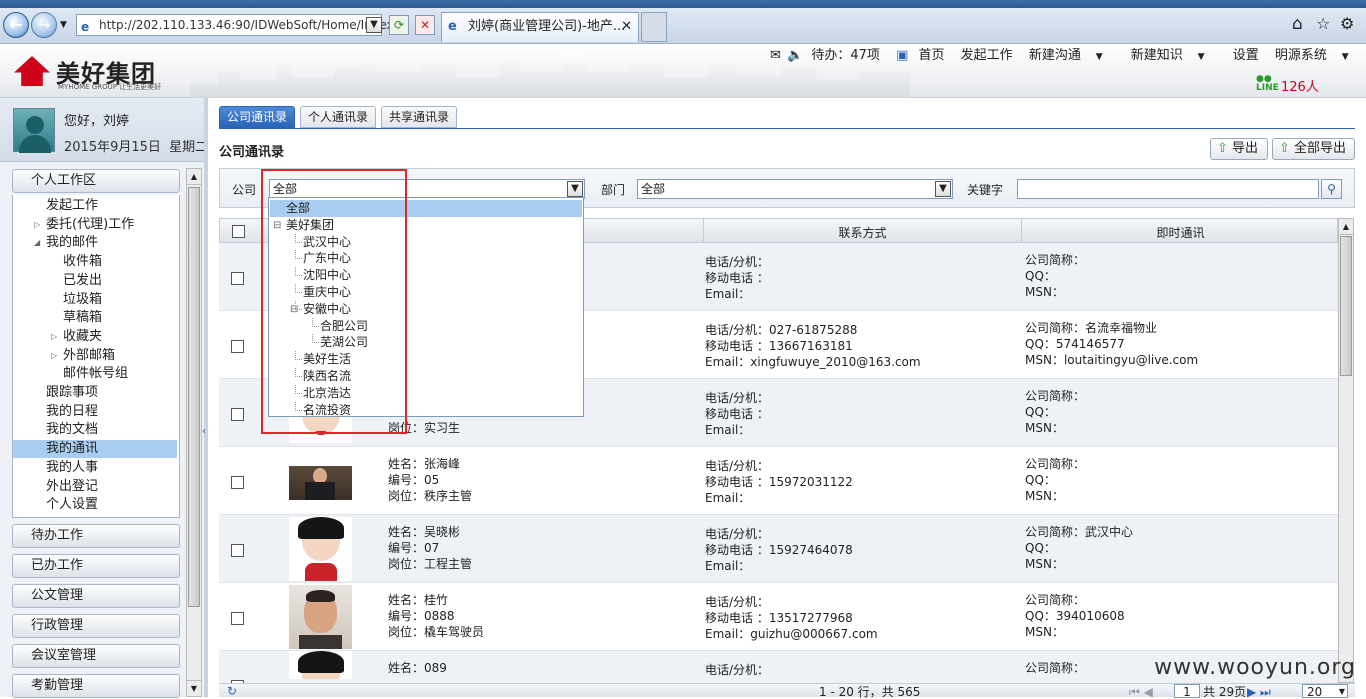 The width and height of the screenshot is (1366, 699). What do you see at coordinates (95, 300) in the screenshot?
I see `tree-item: 垃圾箱` at bounding box center [95, 300].